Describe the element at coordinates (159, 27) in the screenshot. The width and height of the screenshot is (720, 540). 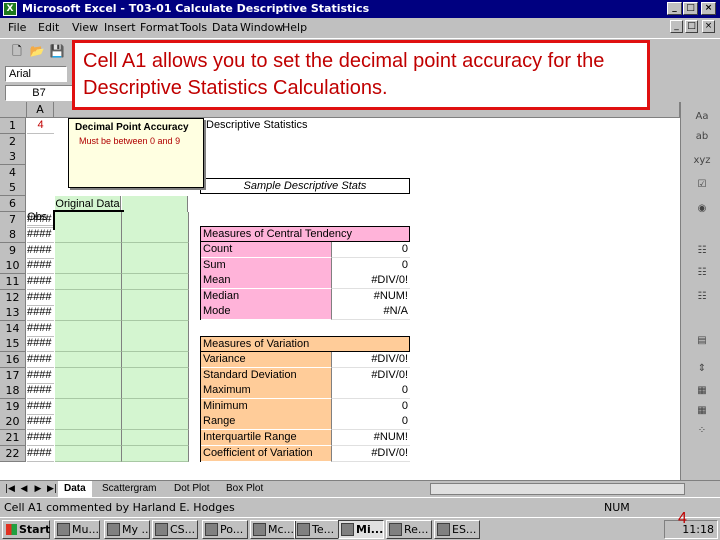
I see `menu-format: Format` at that location.